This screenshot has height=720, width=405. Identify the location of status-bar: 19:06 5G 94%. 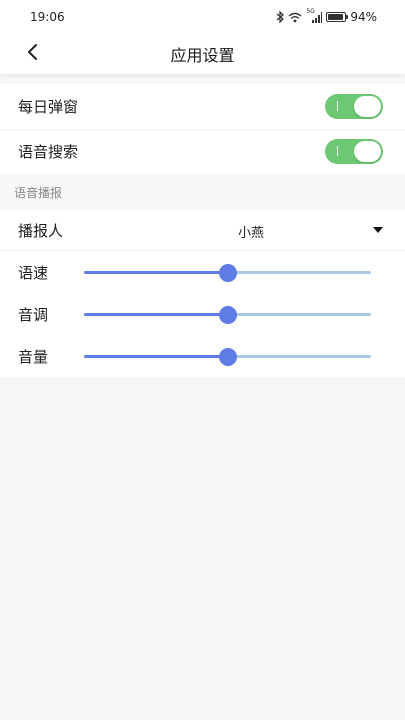
(202, 17).